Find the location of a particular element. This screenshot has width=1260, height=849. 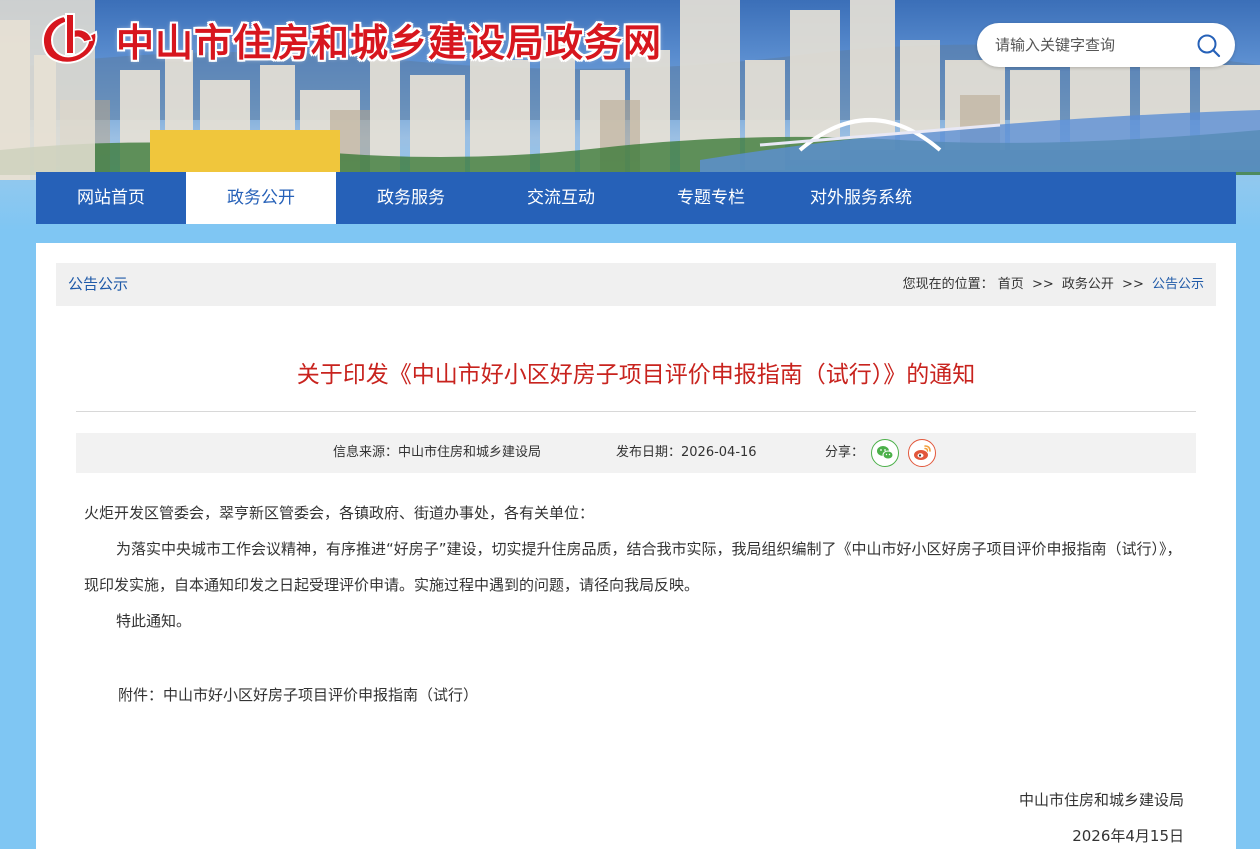

article-meta: 信息来源：中山市住房和城乡建设局 发布日期：2026-04-16 分享： is located at coordinates (636, 453).